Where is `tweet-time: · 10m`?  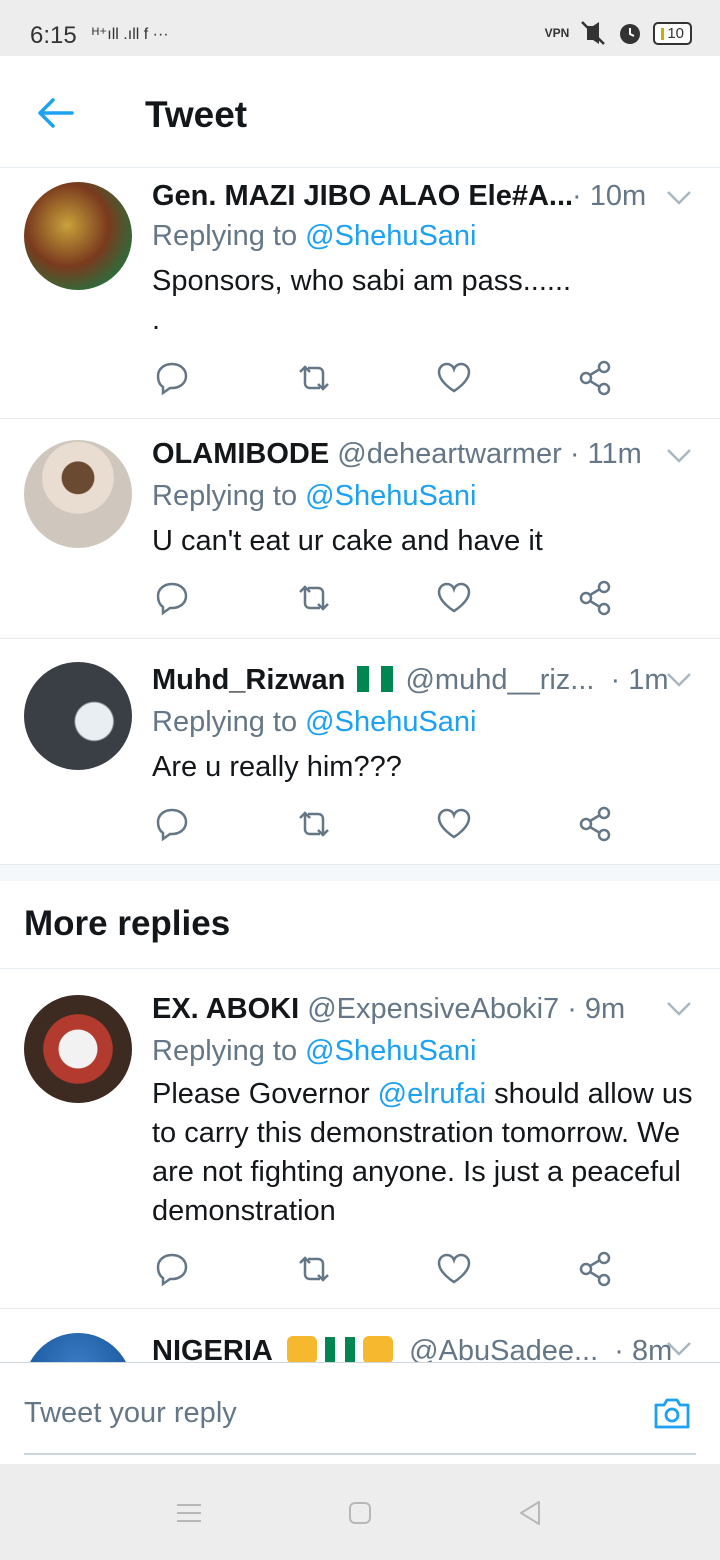
tweet-time: · 10m is located at coordinates (609, 196).